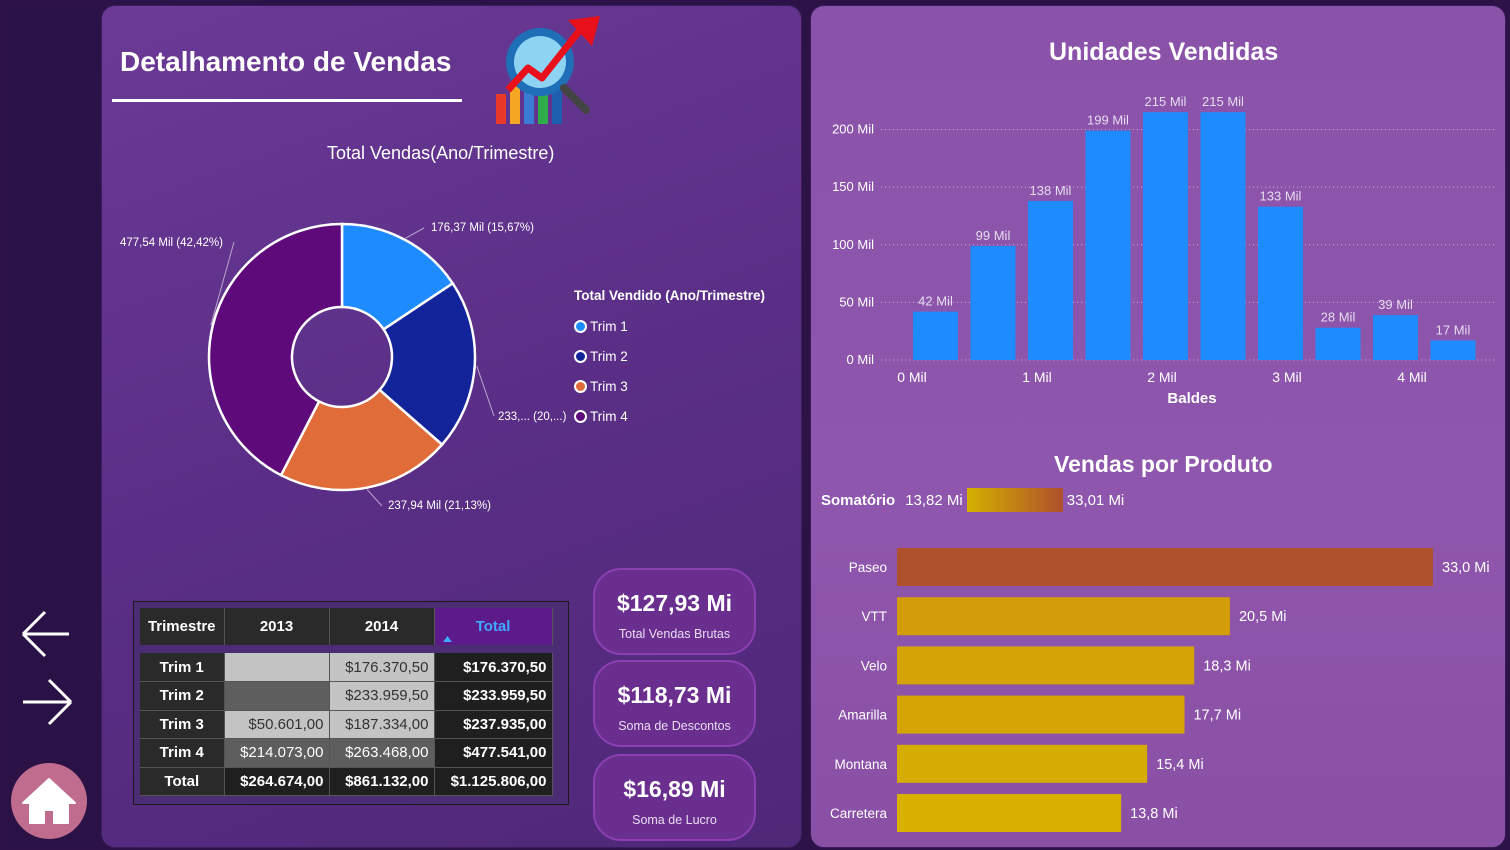 Image resolution: width=1510 pixels, height=850 pixels. What do you see at coordinates (874, 665) in the screenshot?
I see `category-label: Velo` at bounding box center [874, 665].